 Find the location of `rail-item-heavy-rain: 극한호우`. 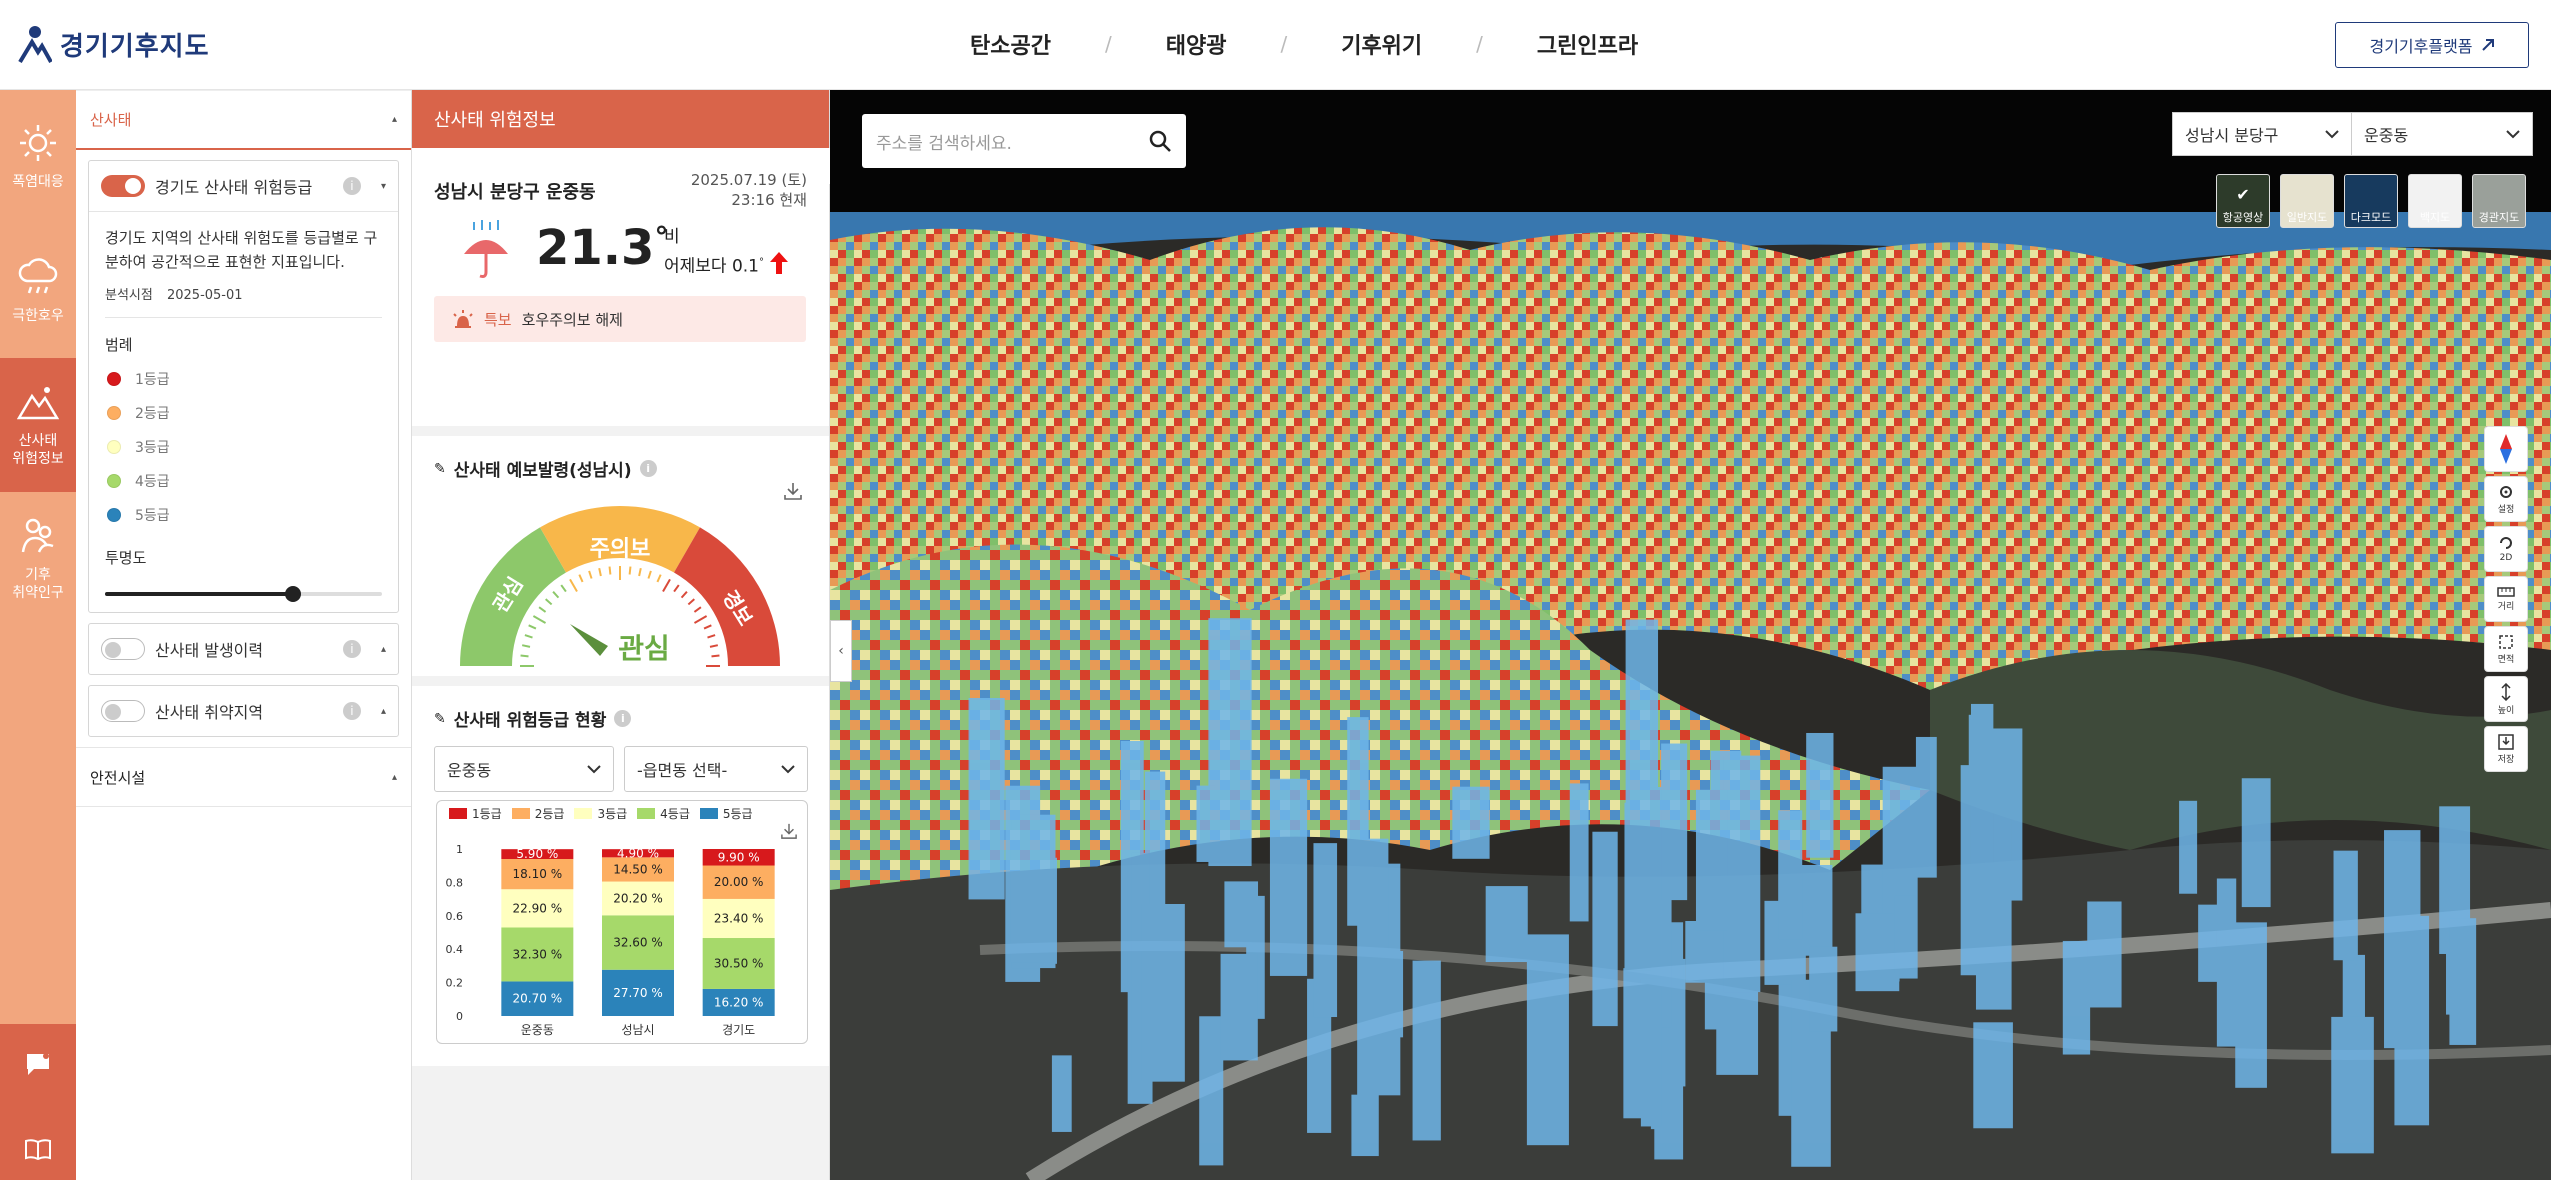

rail-item-heavy-rain: 극한호우 is located at coordinates (38, 291).